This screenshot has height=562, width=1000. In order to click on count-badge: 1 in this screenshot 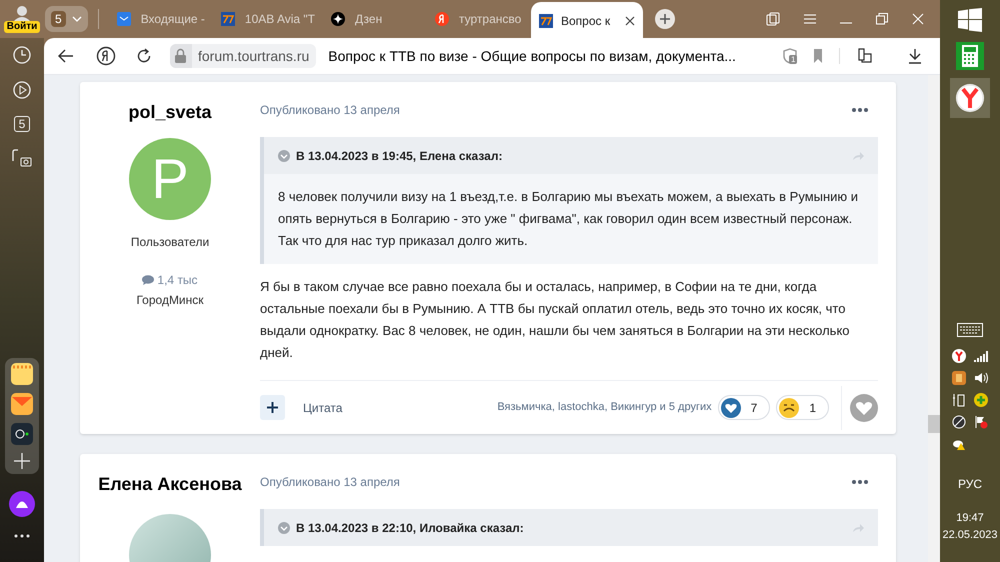, I will do `click(793, 59)`.